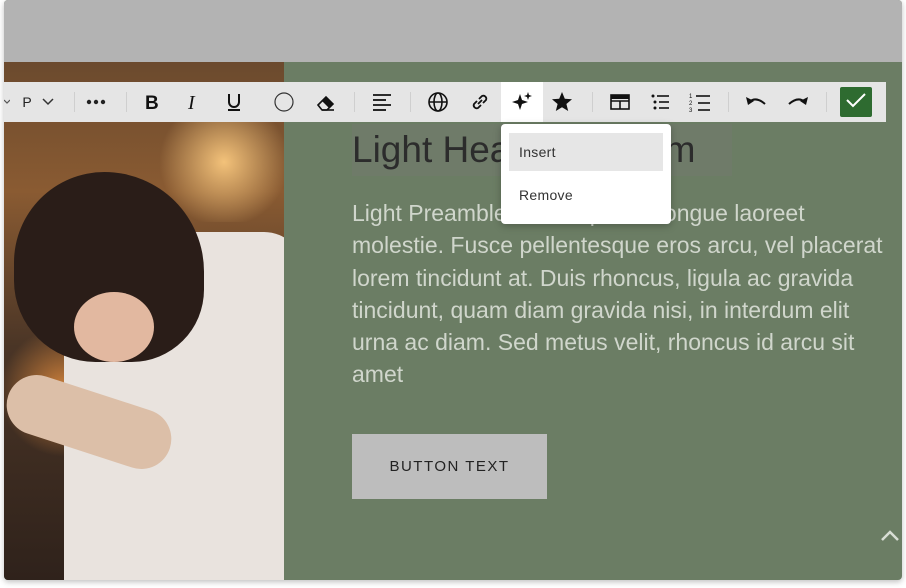  What do you see at coordinates (38, 102) in the screenshot?
I see `paragraph-style-select: P` at bounding box center [38, 102].